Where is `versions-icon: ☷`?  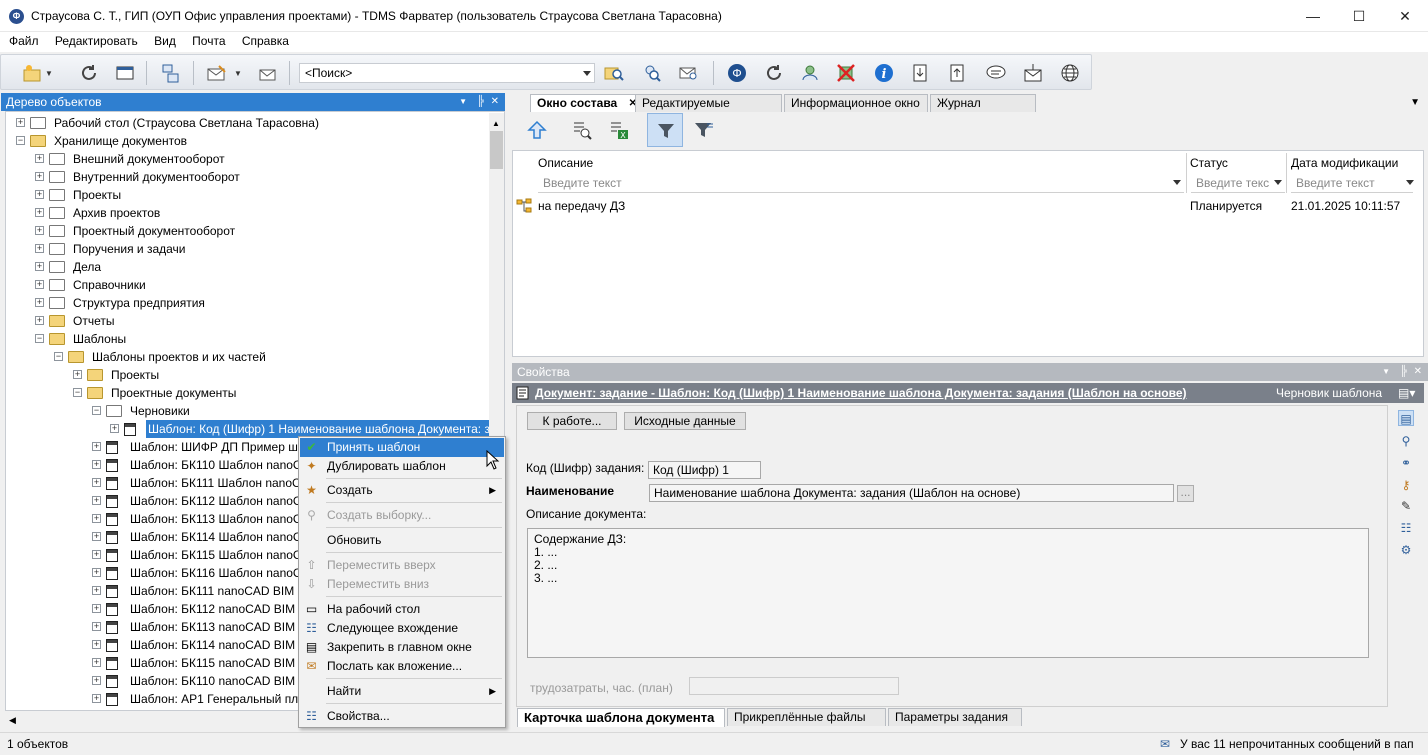
versions-icon: ☷ is located at coordinates (1406, 528).